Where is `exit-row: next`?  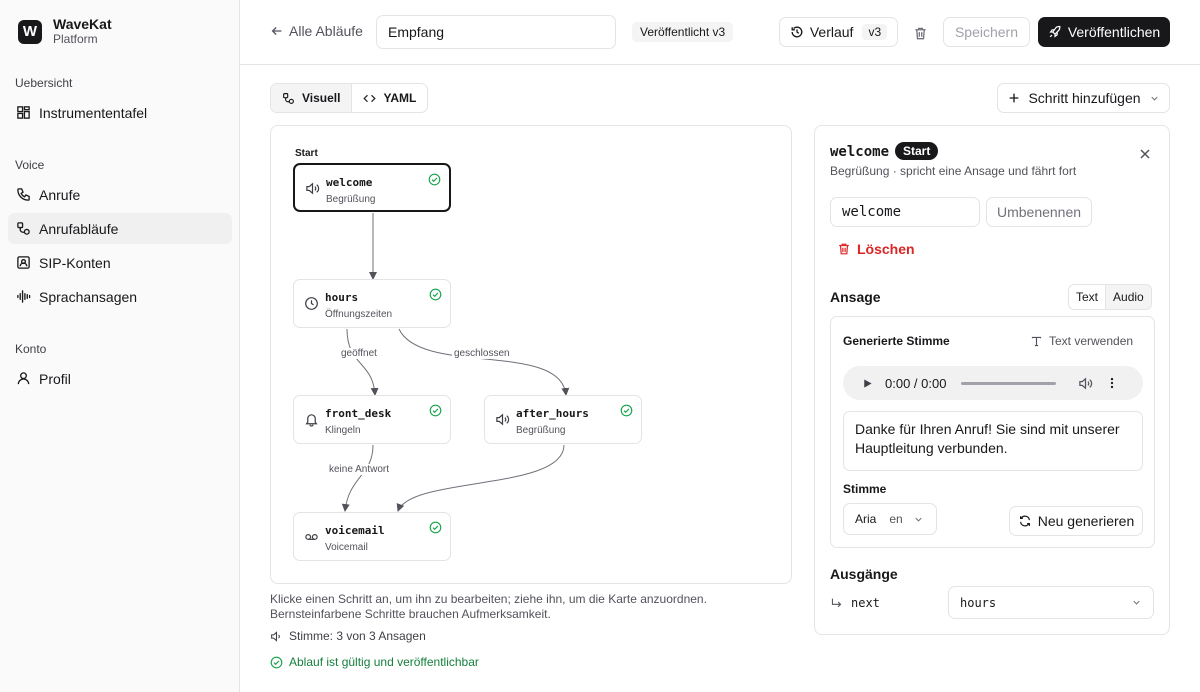 exit-row: next is located at coordinates (855, 603).